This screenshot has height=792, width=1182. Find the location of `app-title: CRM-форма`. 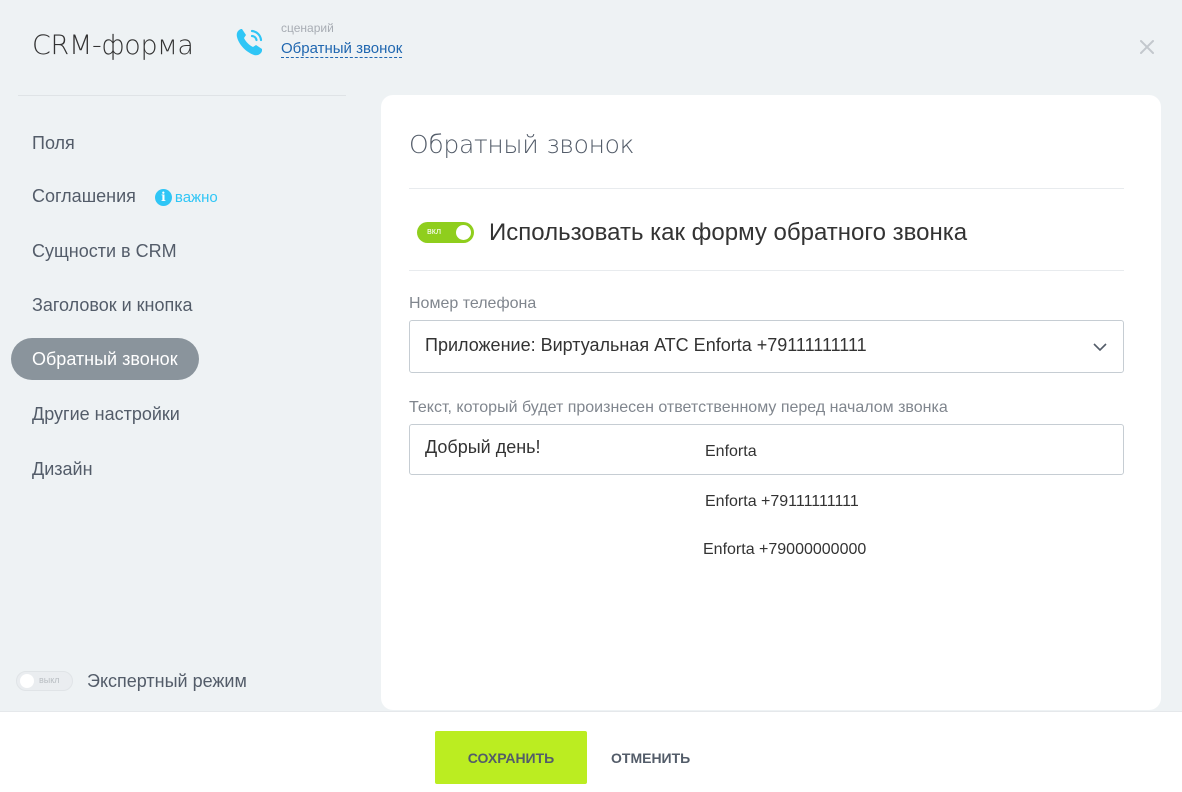

app-title: CRM-форма is located at coordinates (113, 45).